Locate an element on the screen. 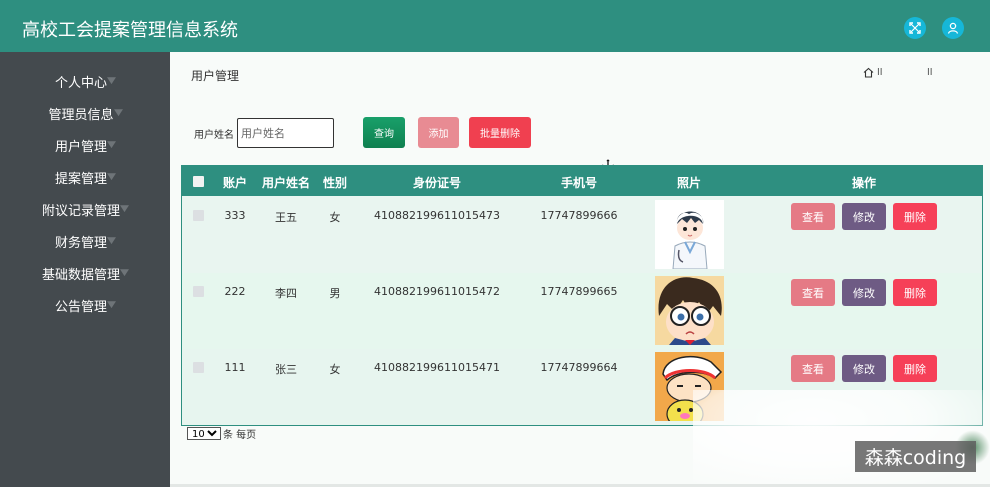 This screenshot has height=487, width=990. name-cell: 王五 is located at coordinates (286, 217).